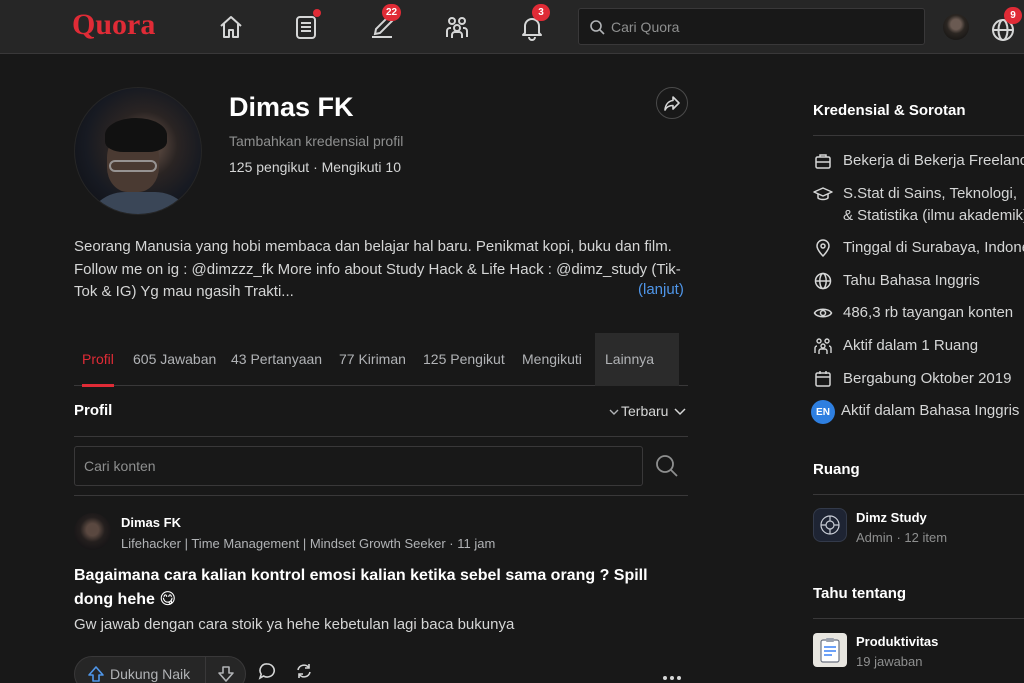 The width and height of the screenshot is (1024, 683). Describe the element at coordinates (911, 345) in the screenshot. I see `credential-text: Aktif dalam 1 Ruang` at that location.